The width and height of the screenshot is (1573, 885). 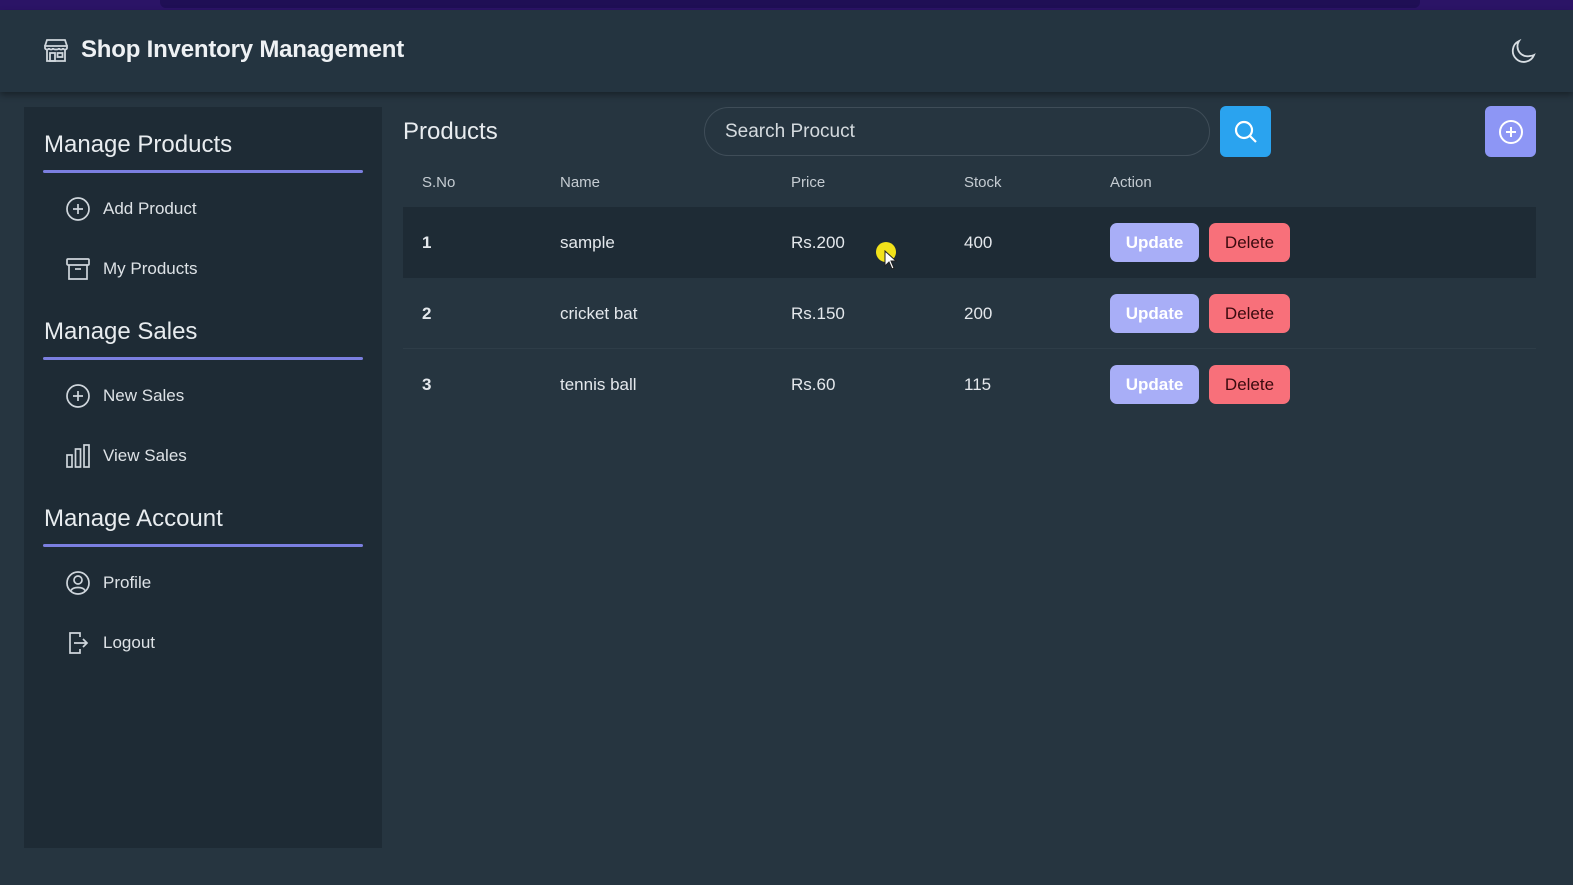 What do you see at coordinates (138, 144) in the screenshot?
I see `sidebar-section-title-products: Manage Products` at bounding box center [138, 144].